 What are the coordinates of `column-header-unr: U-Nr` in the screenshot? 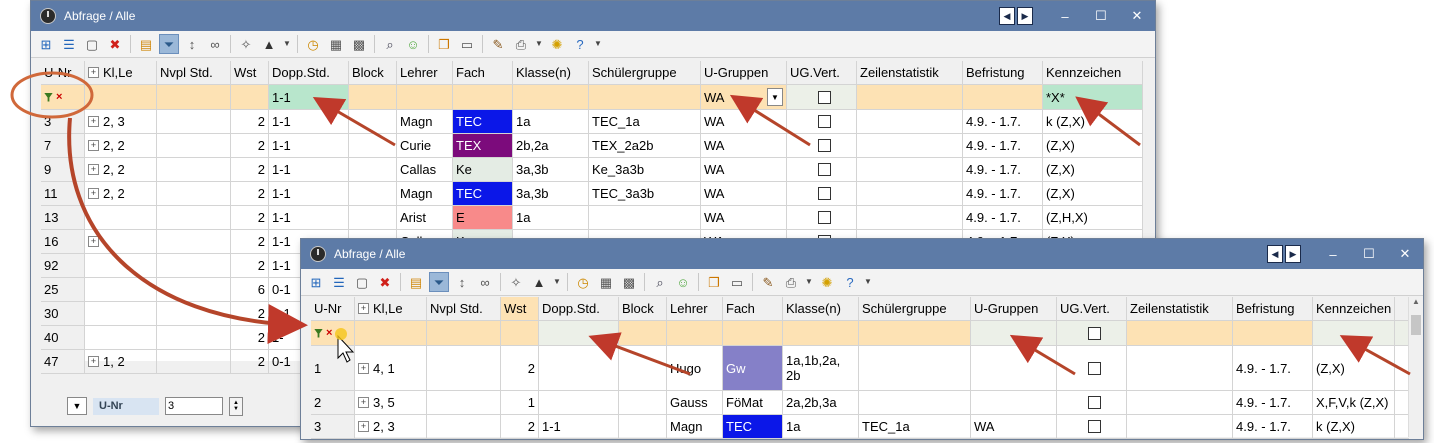 It's located at (63, 72).